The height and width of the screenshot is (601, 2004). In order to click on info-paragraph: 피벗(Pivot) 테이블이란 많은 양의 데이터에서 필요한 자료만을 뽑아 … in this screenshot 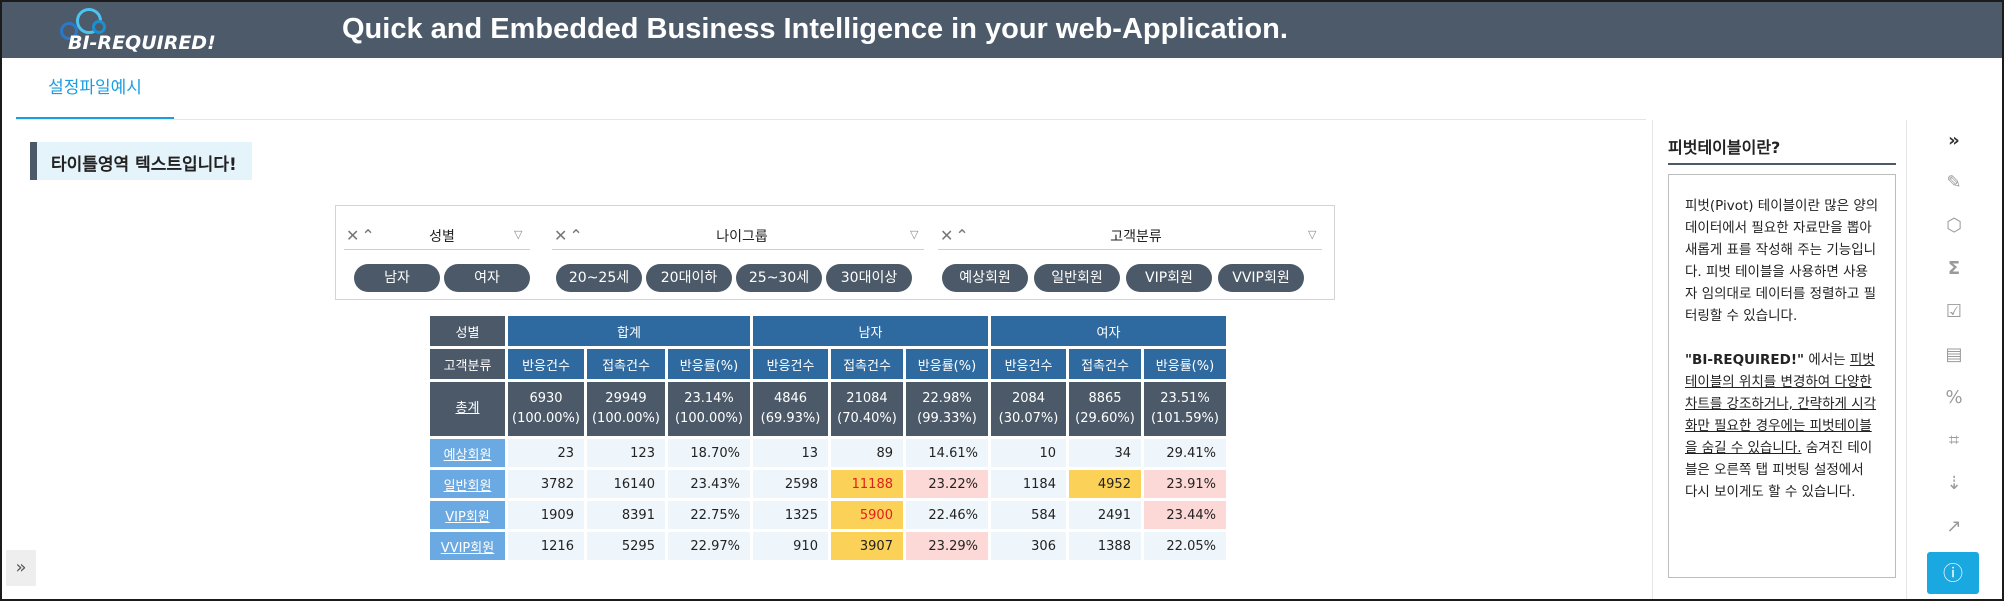, I will do `click(1782, 261)`.